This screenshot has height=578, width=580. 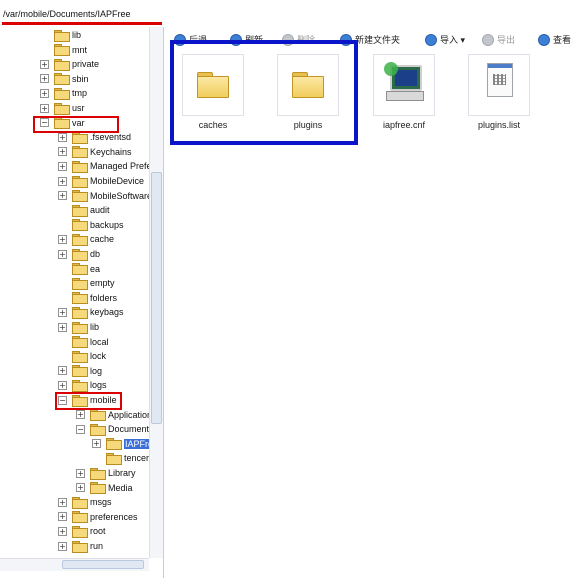 What do you see at coordinates (98, 517) in the screenshot?
I see `tree-item: + preferences` at bounding box center [98, 517].